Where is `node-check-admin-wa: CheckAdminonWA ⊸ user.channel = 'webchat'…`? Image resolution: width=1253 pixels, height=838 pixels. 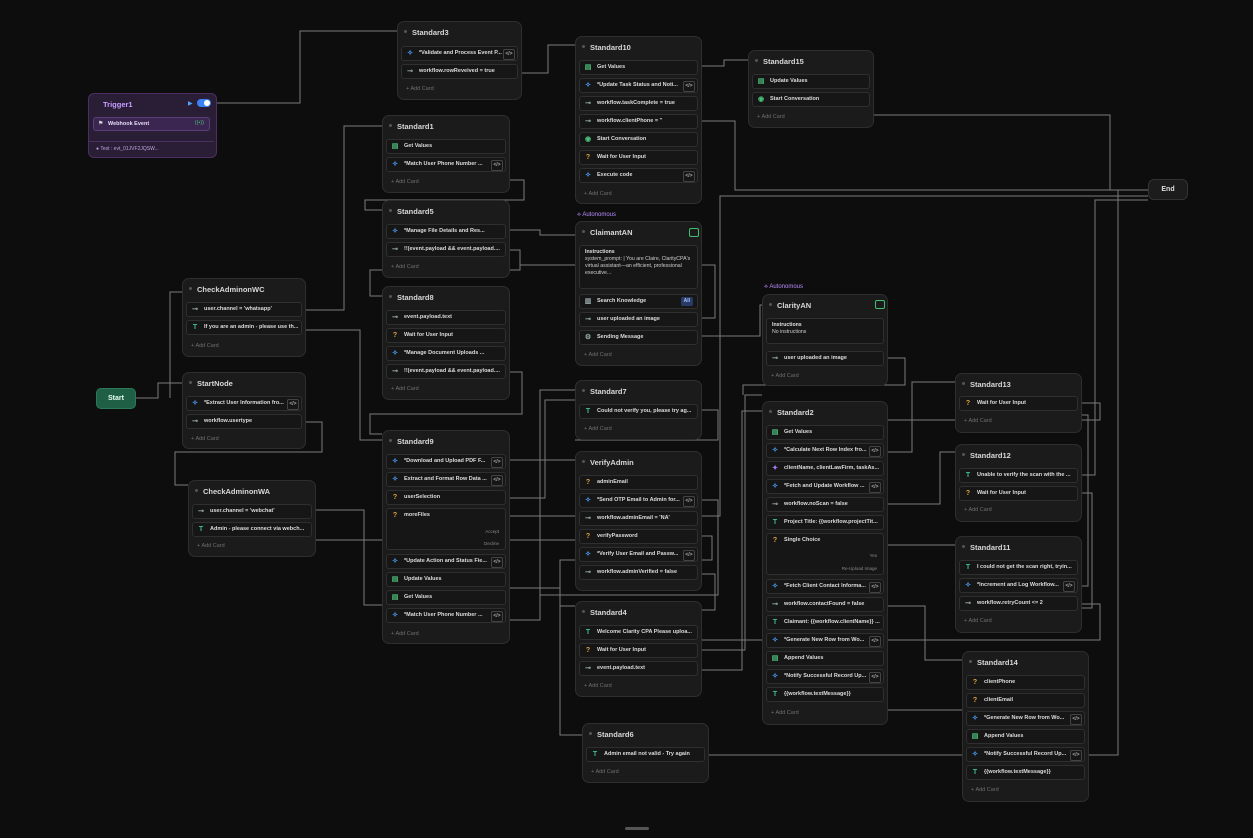 node-check-admin-wa: CheckAdminonWA ⊸ user.channel = 'webchat'… is located at coordinates (252, 518).